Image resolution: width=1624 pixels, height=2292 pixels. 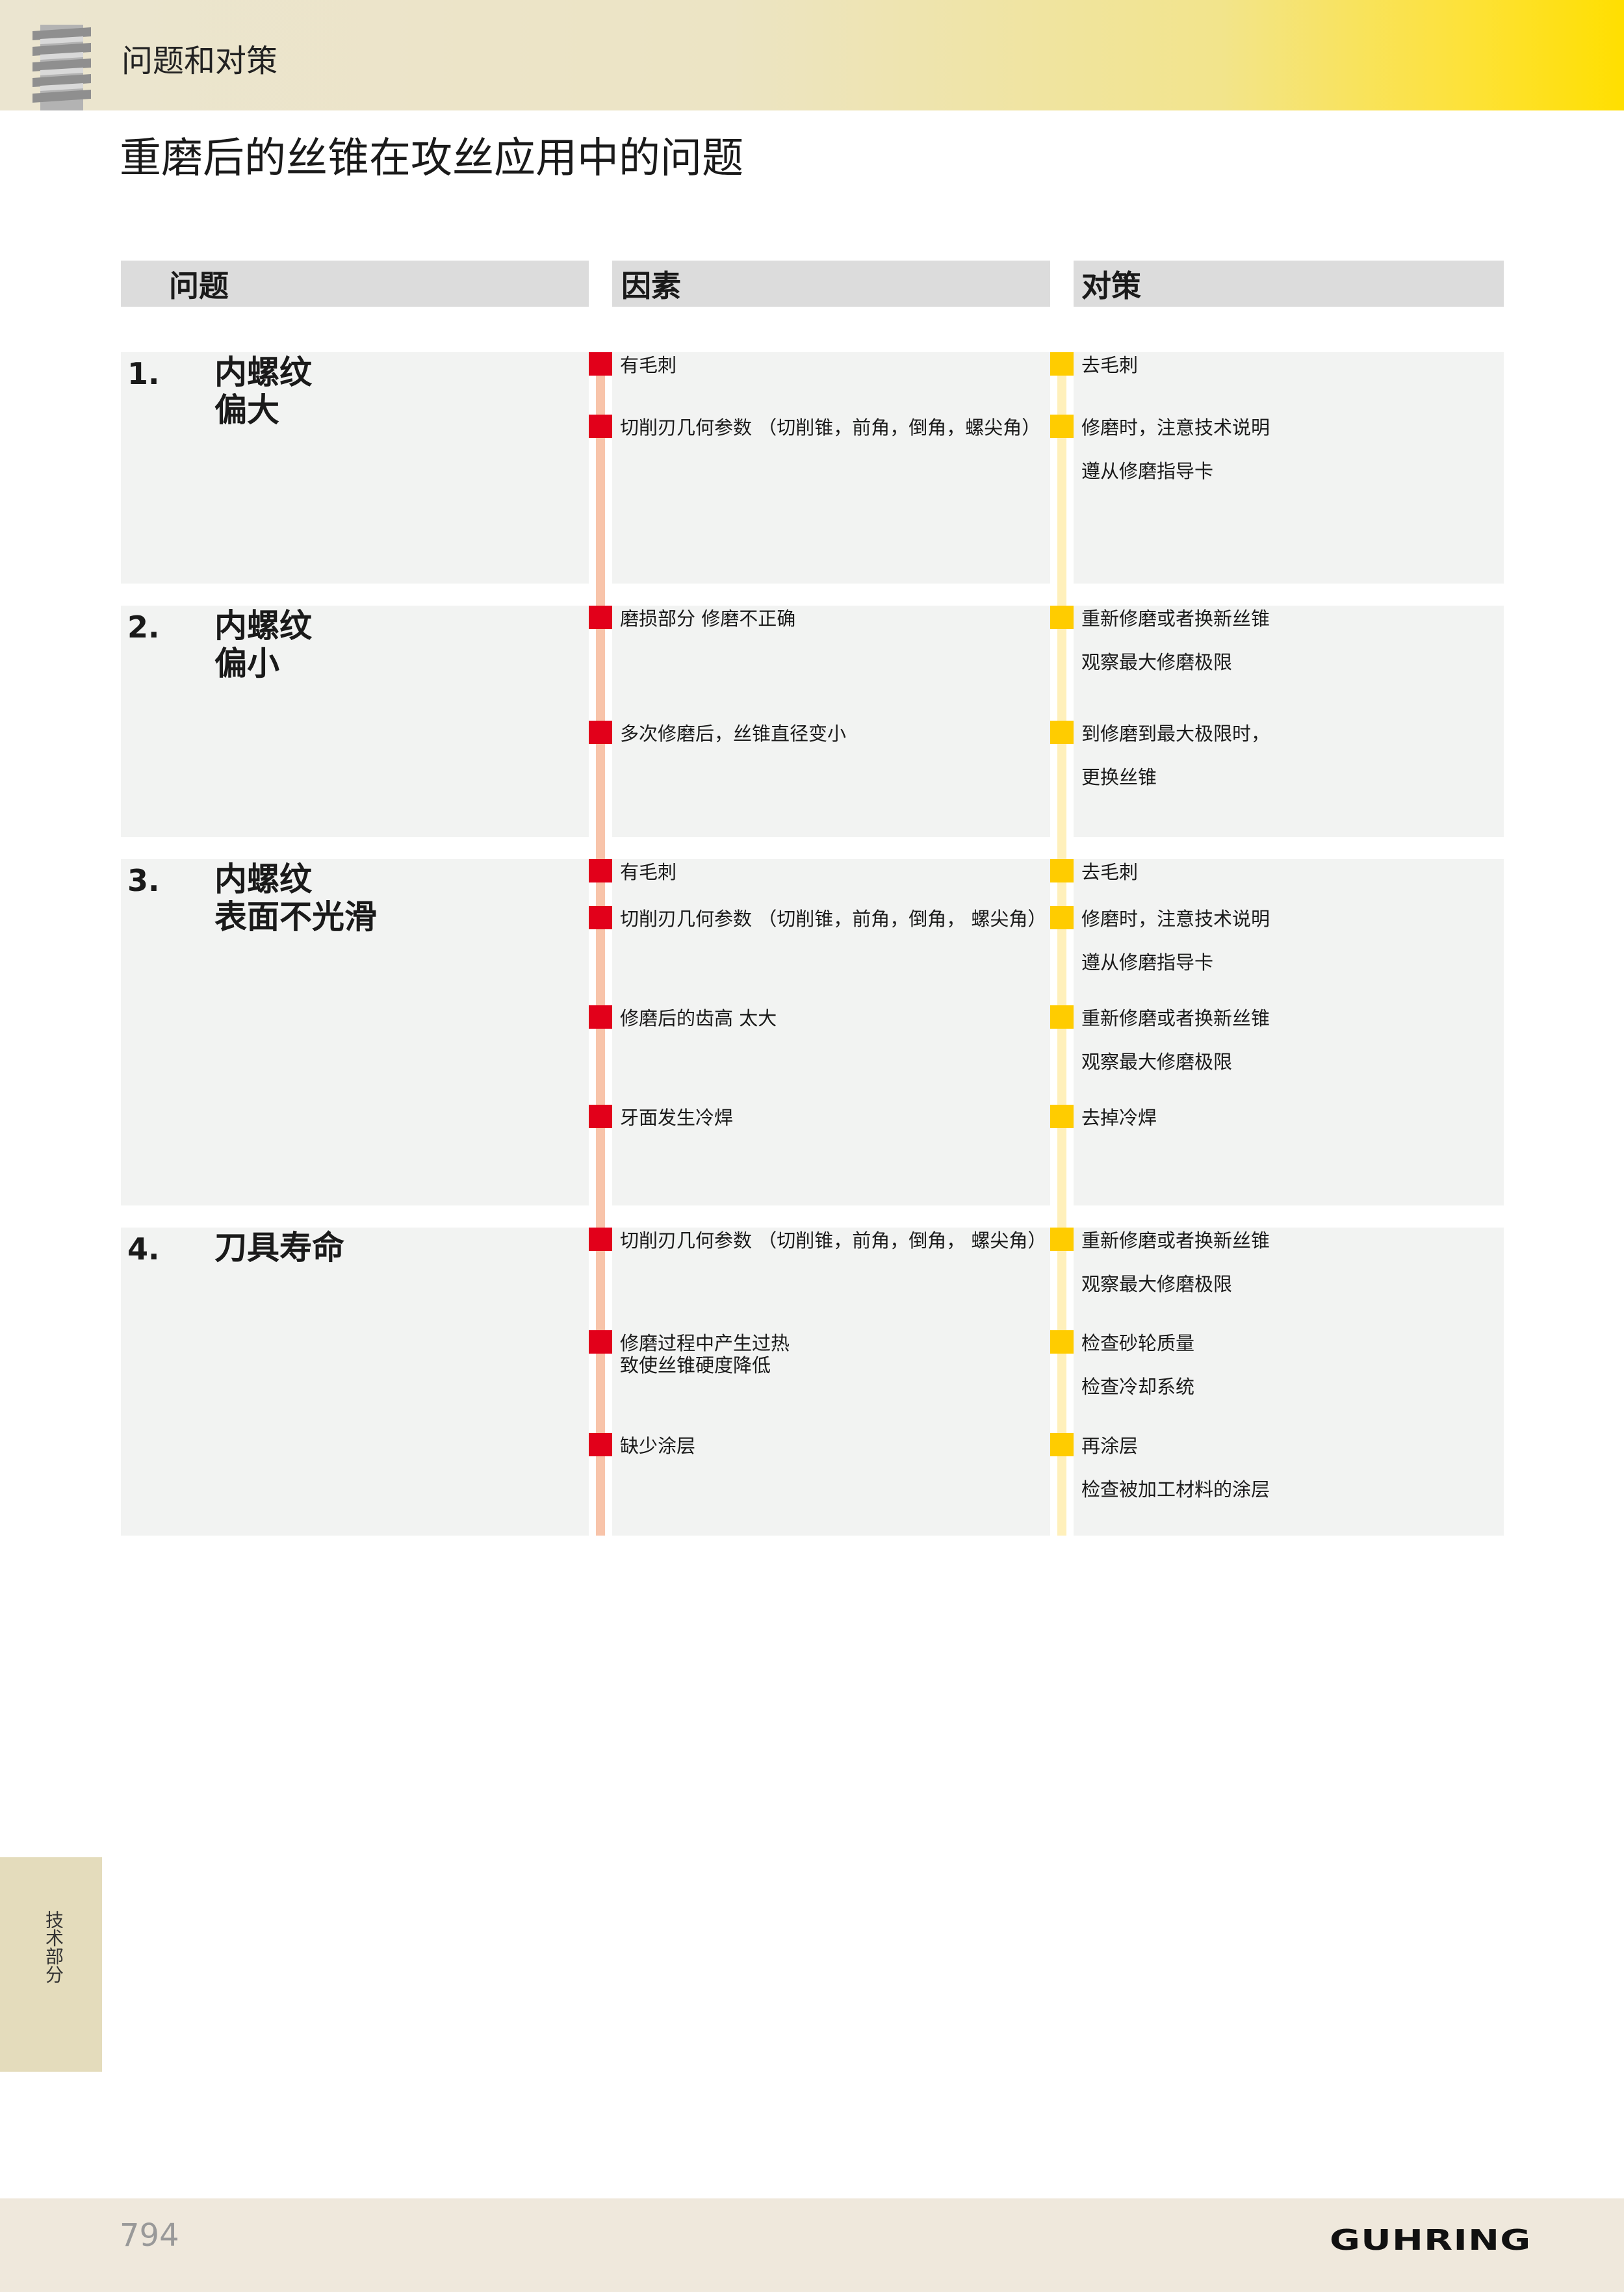 What do you see at coordinates (1110, 1446) in the screenshot?
I see `remedy-item: 再涂层` at bounding box center [1110, 1446].